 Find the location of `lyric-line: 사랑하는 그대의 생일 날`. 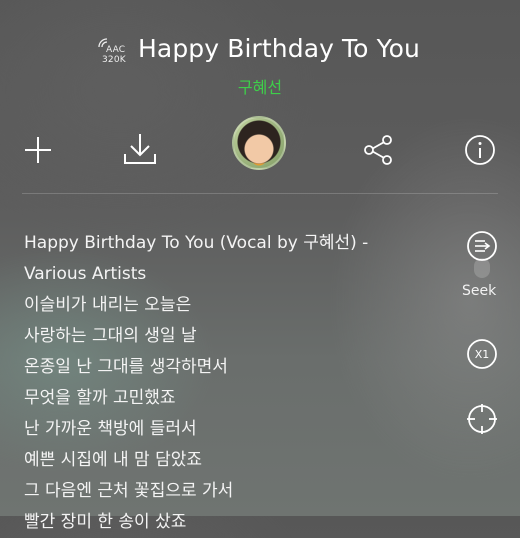

lyric-line: 사랑하는 그대의 생일 날 is located at coordinates (110, 336).